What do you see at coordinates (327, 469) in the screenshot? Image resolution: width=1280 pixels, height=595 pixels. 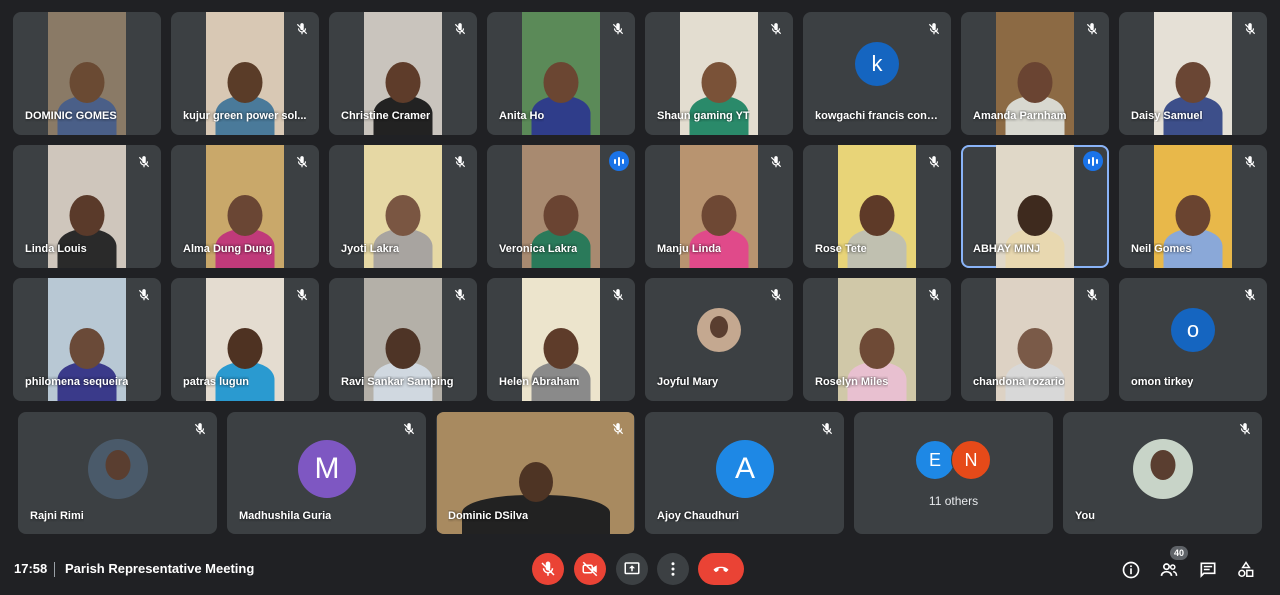 I see `avatar: M` at bounding box center [327, 469].